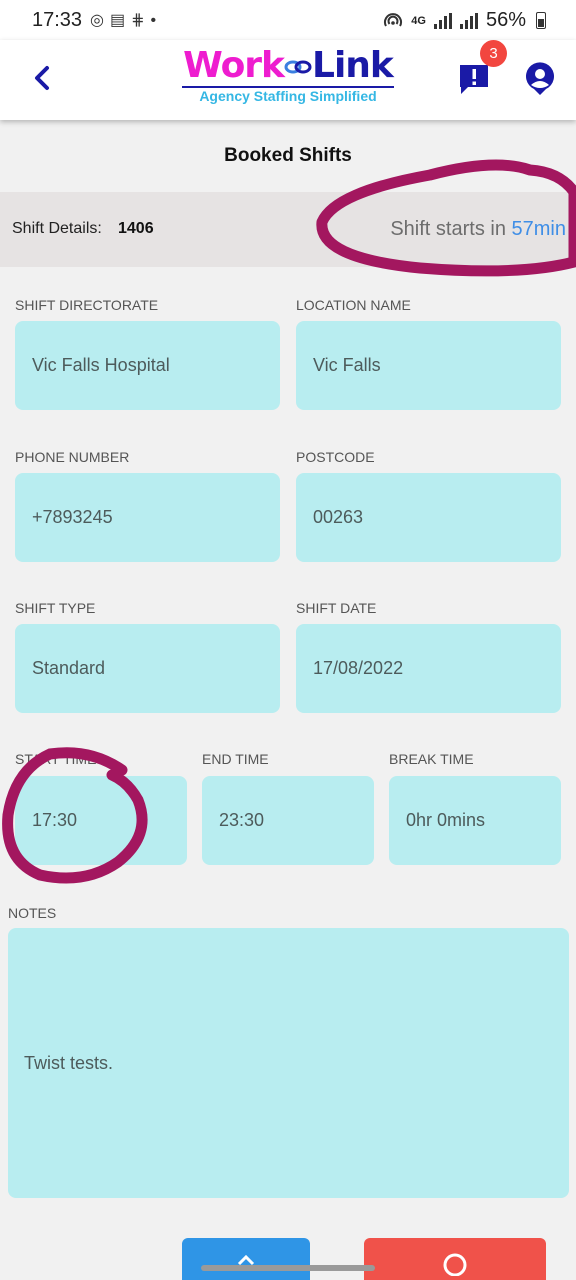  I want to click on shift-date-label: SHIFT DATE, so click(336, 608).